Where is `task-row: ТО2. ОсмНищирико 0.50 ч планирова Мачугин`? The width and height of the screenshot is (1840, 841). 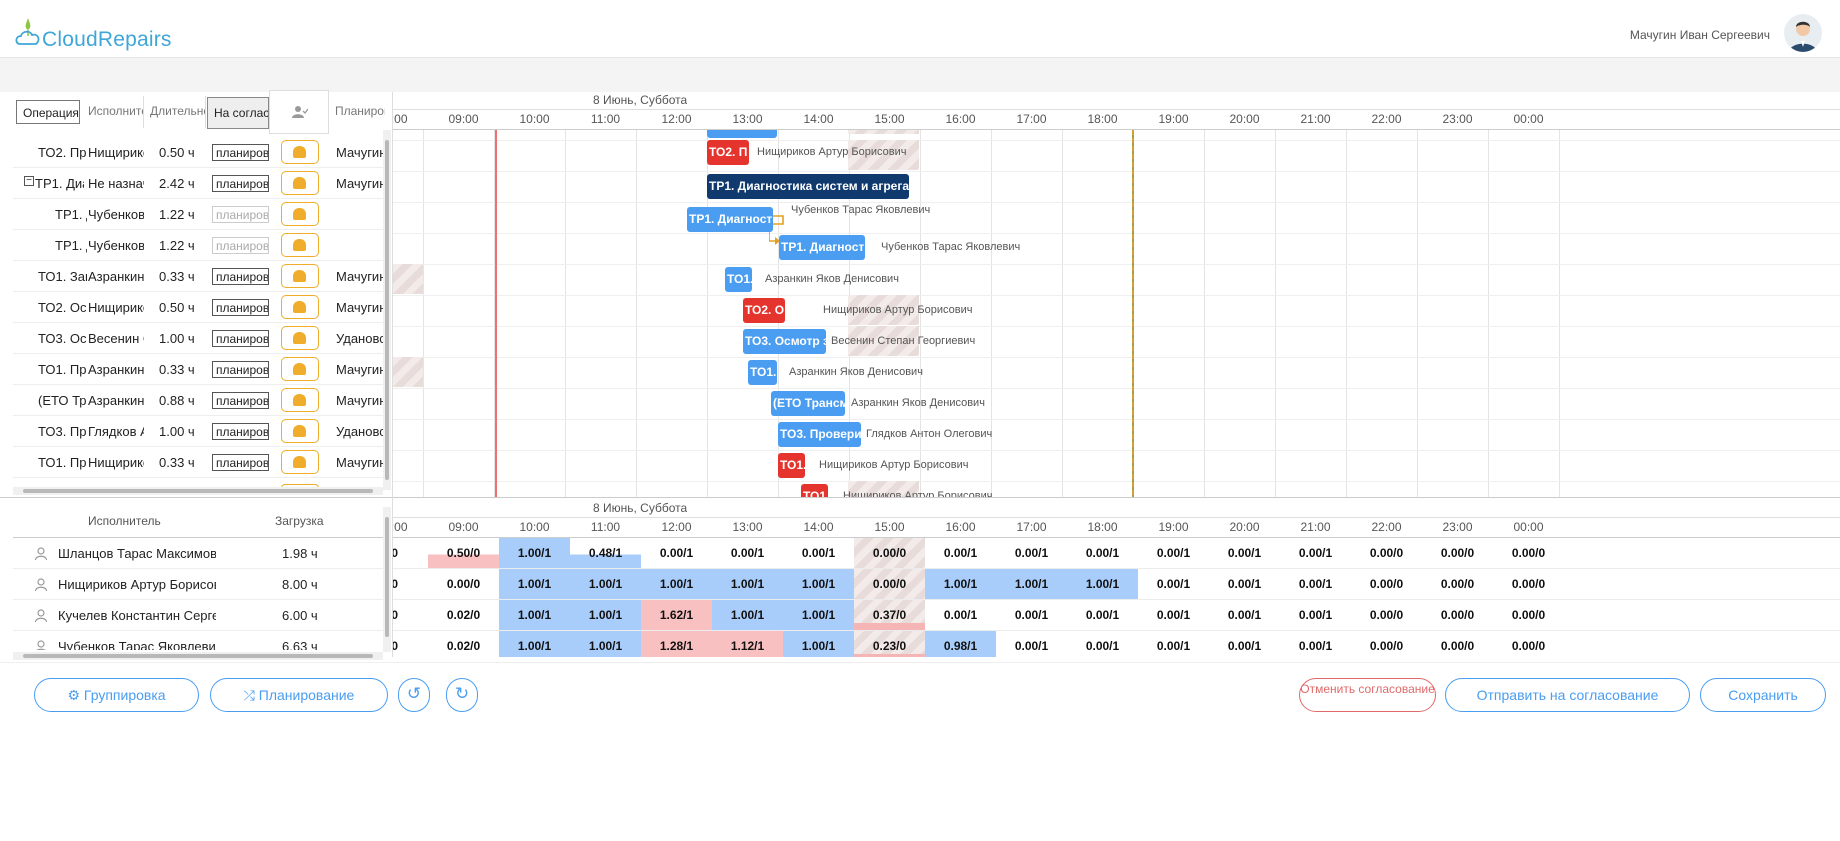 task-row: ТО2. ОсмНищирико 0.50 ч планирова Мачугин is located at coordinates (199, 307).